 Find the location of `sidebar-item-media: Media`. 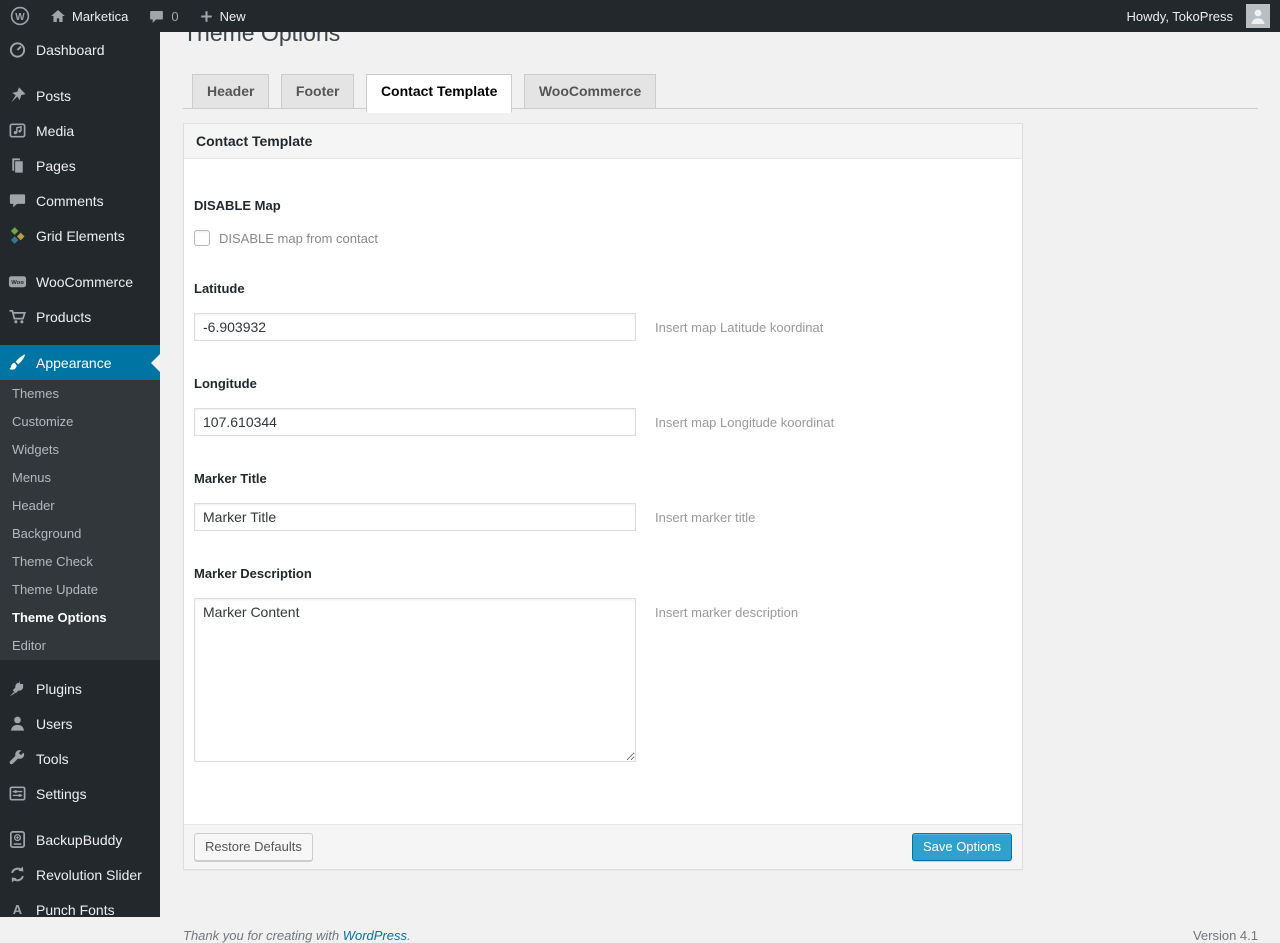

sidebar-item-media: Media is located at coordinates (80, 130).